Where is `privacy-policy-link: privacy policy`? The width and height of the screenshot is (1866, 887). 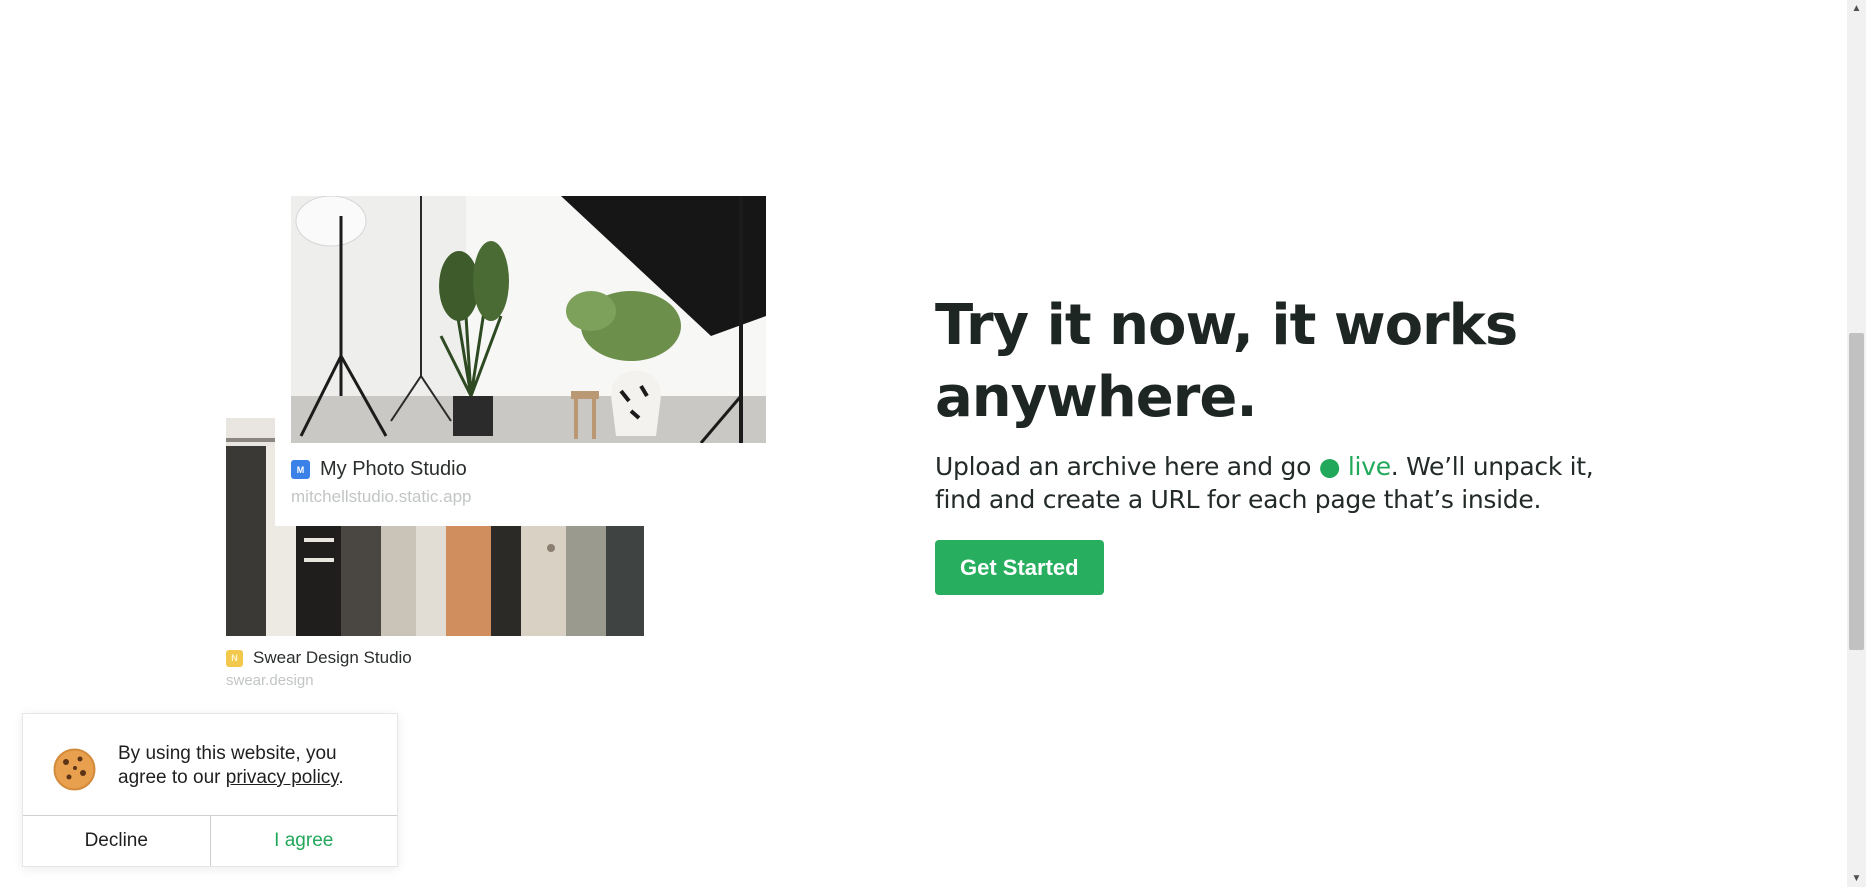
privacy-policy-link: privacy policy is located at coordinates (282, 777).